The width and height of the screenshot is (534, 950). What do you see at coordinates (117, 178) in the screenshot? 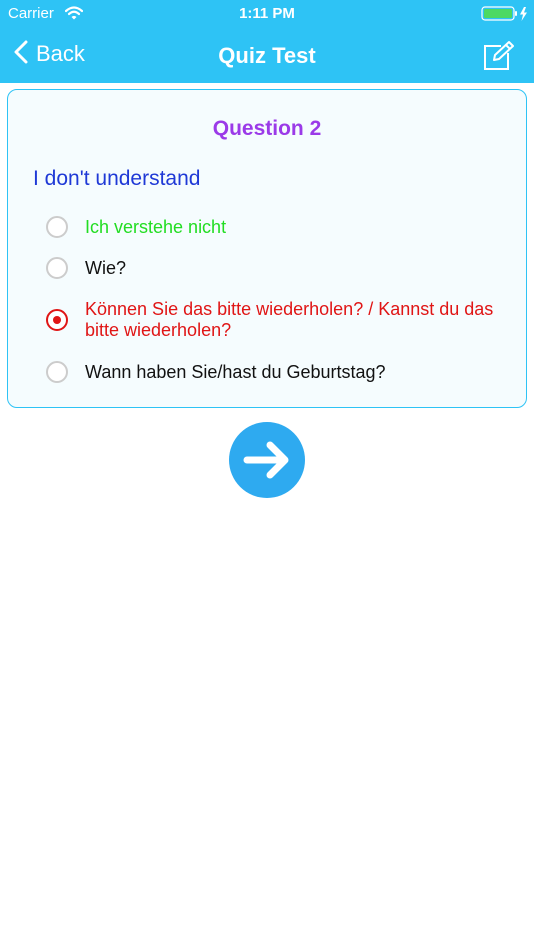
I see `question-text: I don't understand` at bounding box center [117, 178].